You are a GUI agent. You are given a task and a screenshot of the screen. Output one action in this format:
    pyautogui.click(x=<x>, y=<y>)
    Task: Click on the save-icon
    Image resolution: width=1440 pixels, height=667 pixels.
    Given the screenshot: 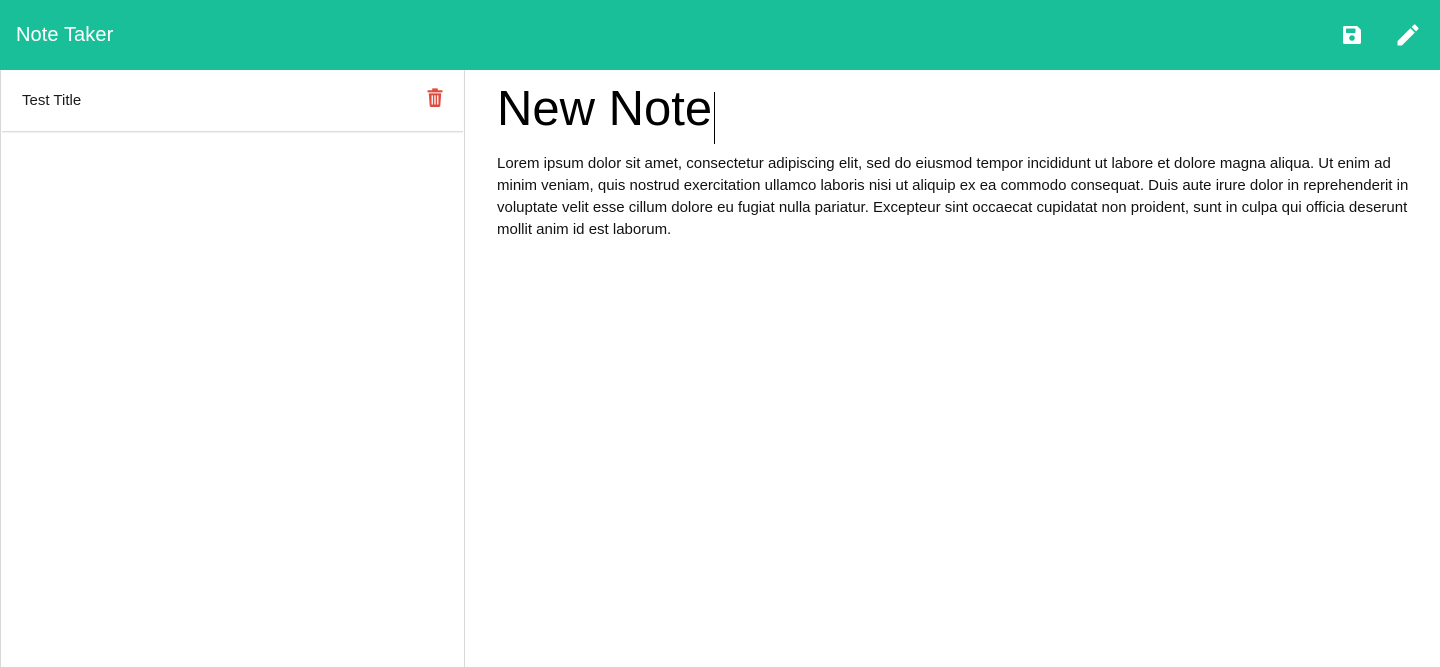 What is the action you would take?
    pyautogui.click(x=1352, y=35)
    